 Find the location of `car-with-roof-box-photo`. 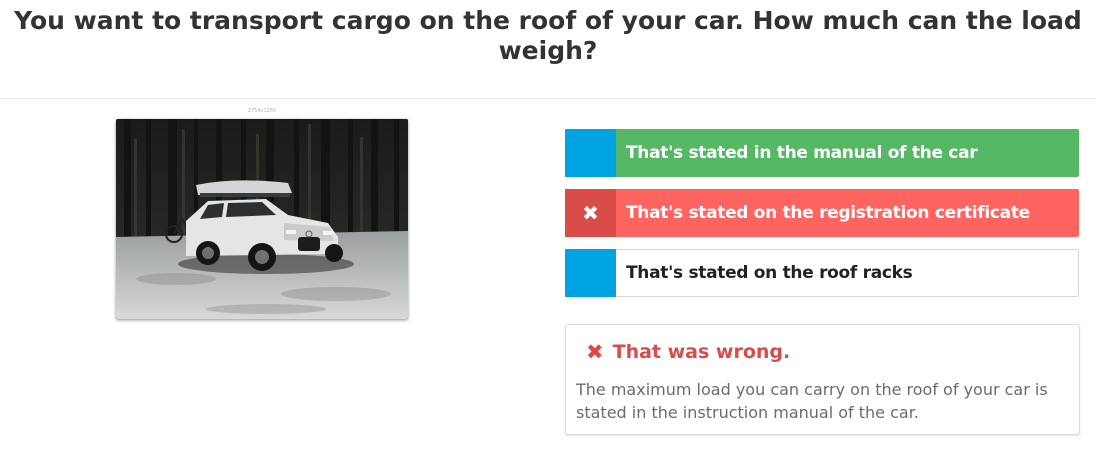

car-with-roof-box-photo is located at coordinates (262, 219).